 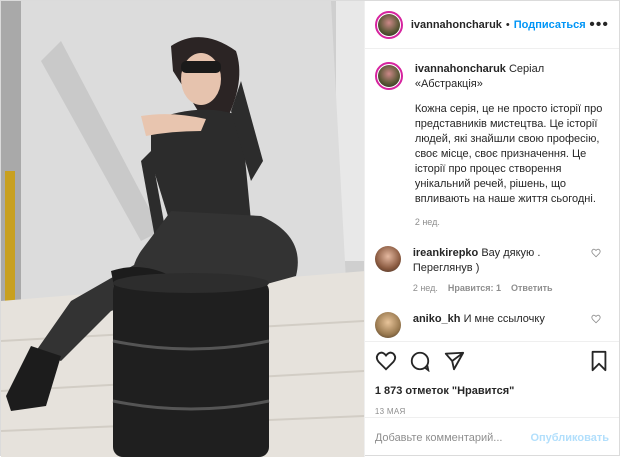 I want to click on commenter-username: ireankirepko, so click(x=445, y=253).